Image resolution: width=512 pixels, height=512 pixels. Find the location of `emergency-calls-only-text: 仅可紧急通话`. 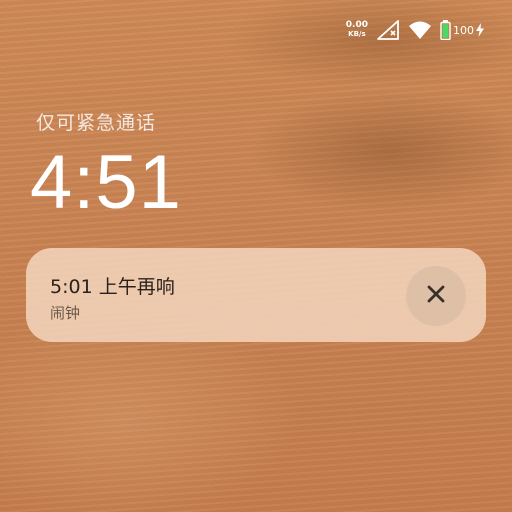

emergency-calls-only-text: 仅可紧急通话 is located at coordinates (96, 123).